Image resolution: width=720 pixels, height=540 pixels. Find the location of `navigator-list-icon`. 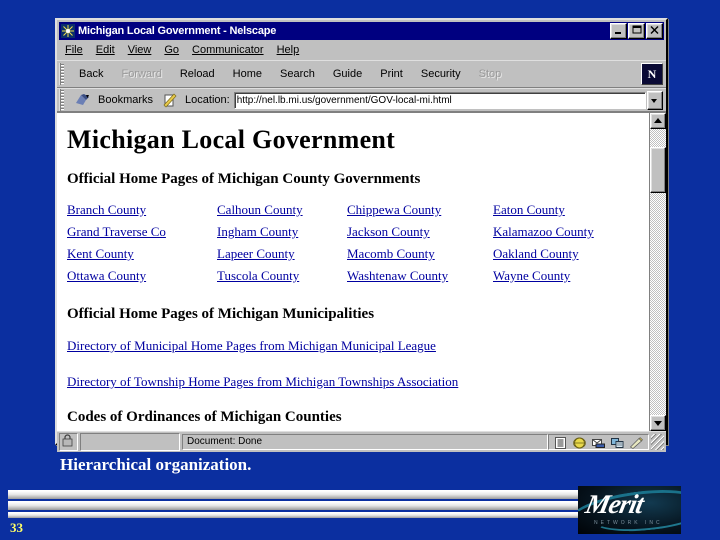

navigator-list-icon is located at coordinates (560, 442).